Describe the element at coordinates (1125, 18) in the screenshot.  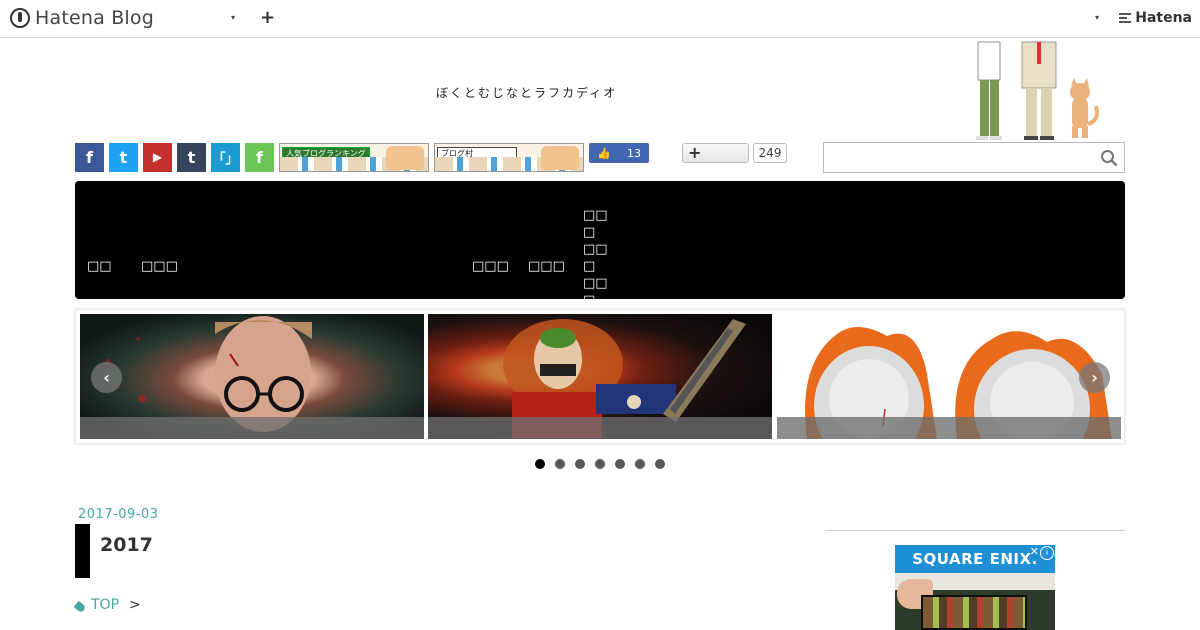
I see `hatena-brand-icon` at that location.